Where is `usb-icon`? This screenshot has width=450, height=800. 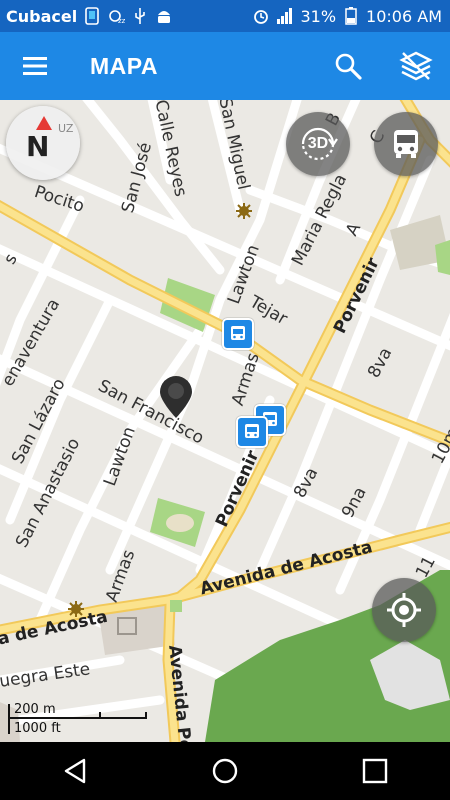 usb-icon is located at coordinates (140, 16).